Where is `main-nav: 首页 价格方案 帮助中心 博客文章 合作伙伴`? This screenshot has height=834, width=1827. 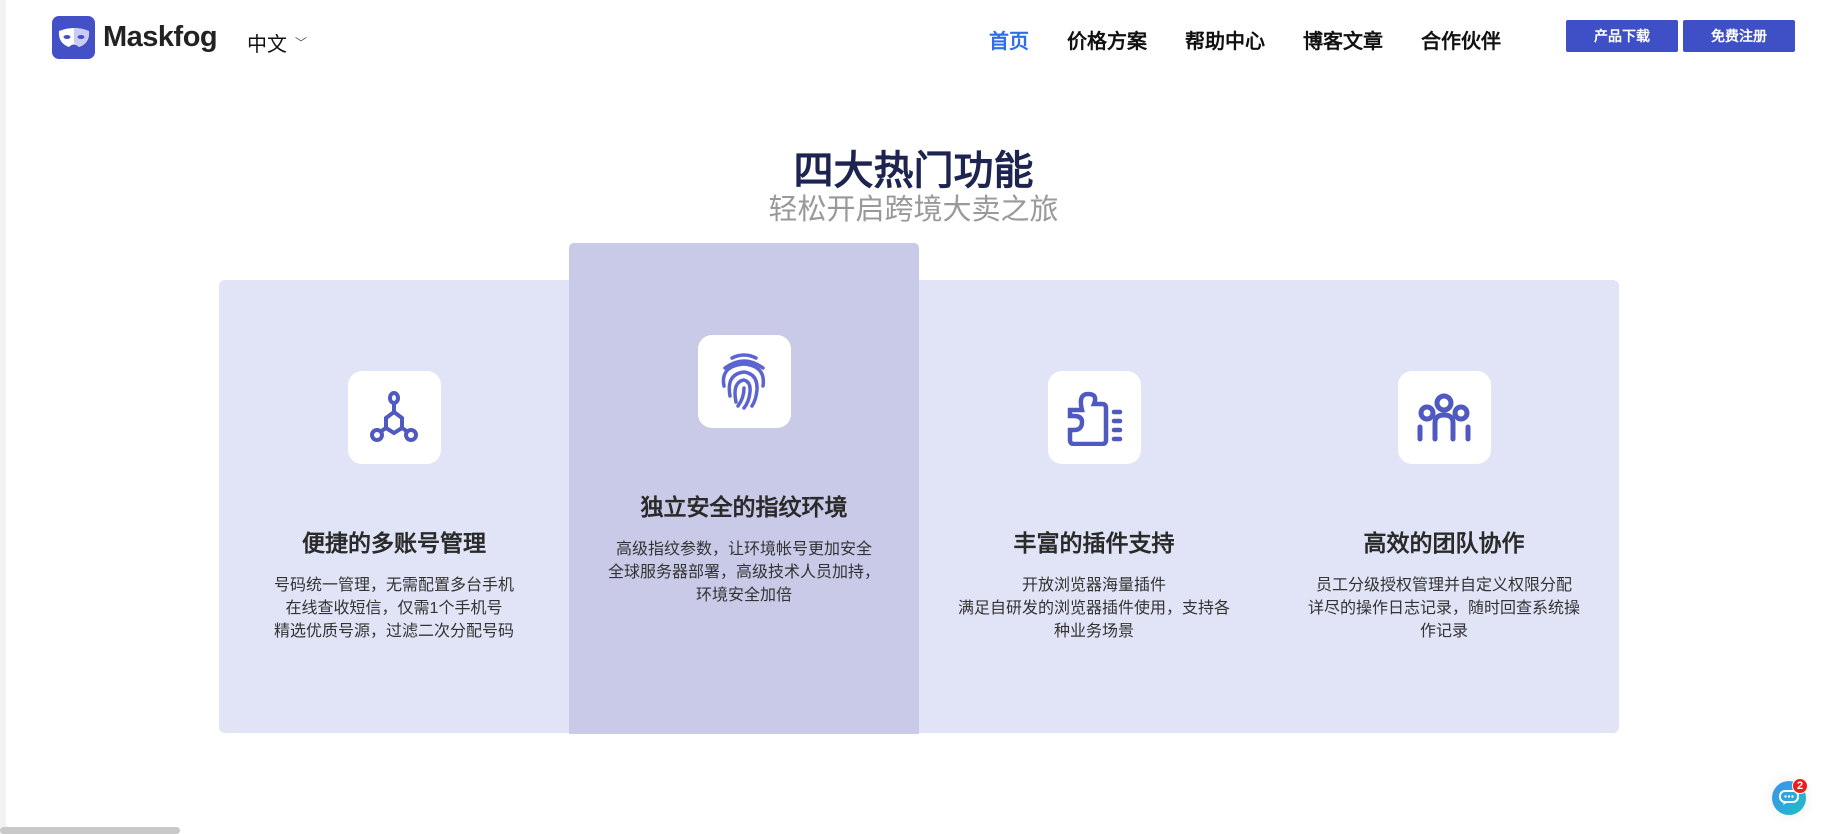
main-nav: 首页 价格方案 帮助中心 博客文章 合作伙伴 is located at coordinates (1245, 39).